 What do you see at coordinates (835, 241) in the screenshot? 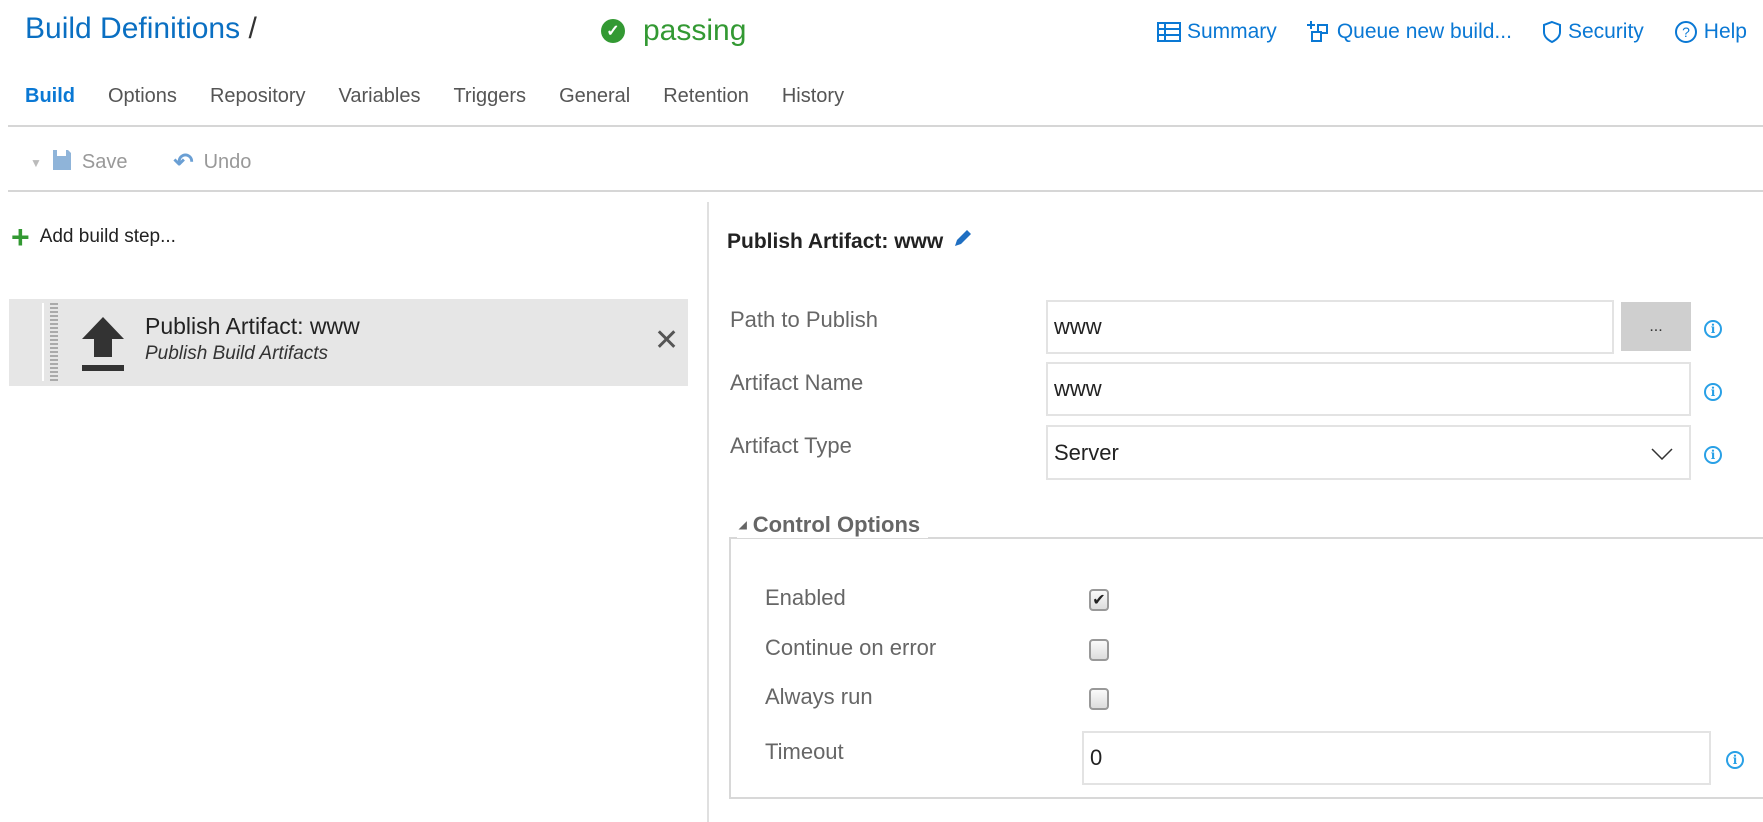
I see `detail-title: Publish Artifact: www` at bounding box center [835, 241].